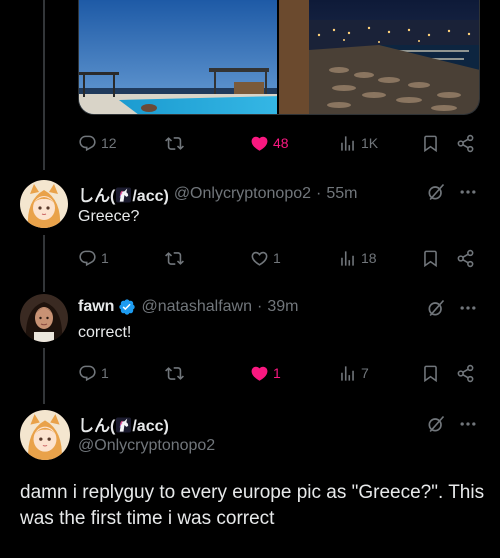 This screenshot has height=558, width=500. I want to click on reply-2-actions: 1 1 7, so click(279, 373).